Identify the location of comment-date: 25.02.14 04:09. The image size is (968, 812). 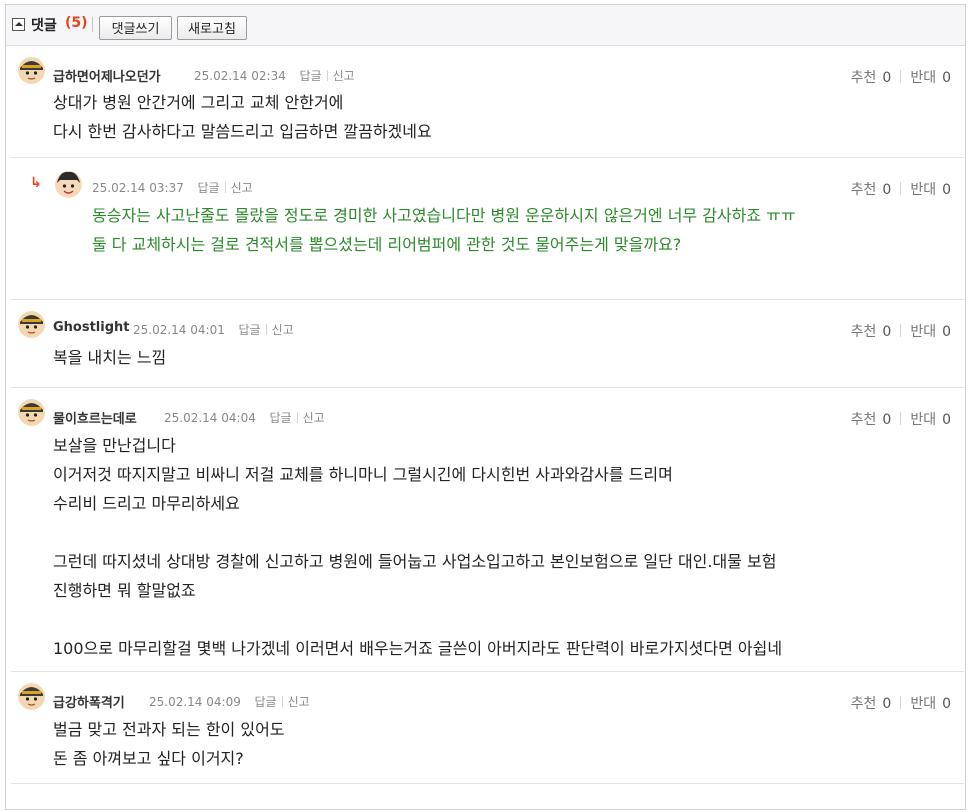
(195, 702).